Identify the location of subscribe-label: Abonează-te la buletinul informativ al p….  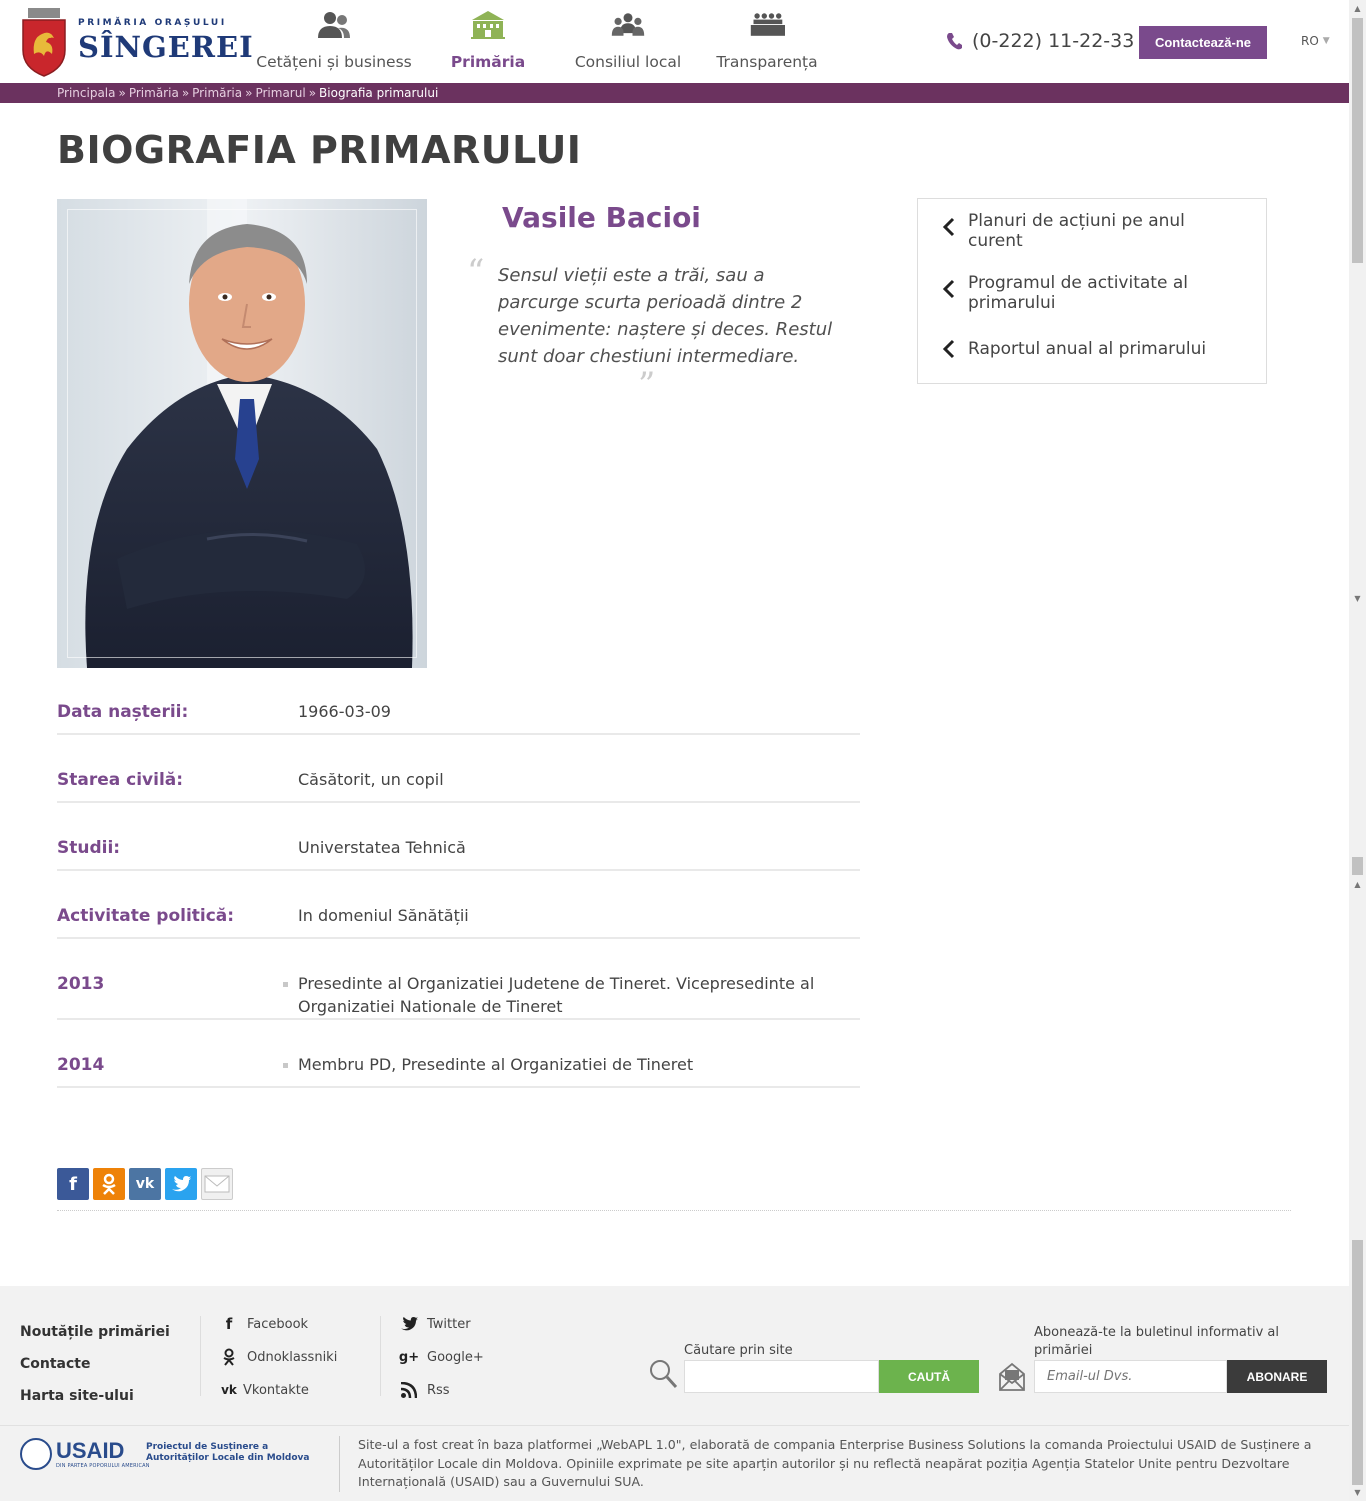
(1156, 1341).